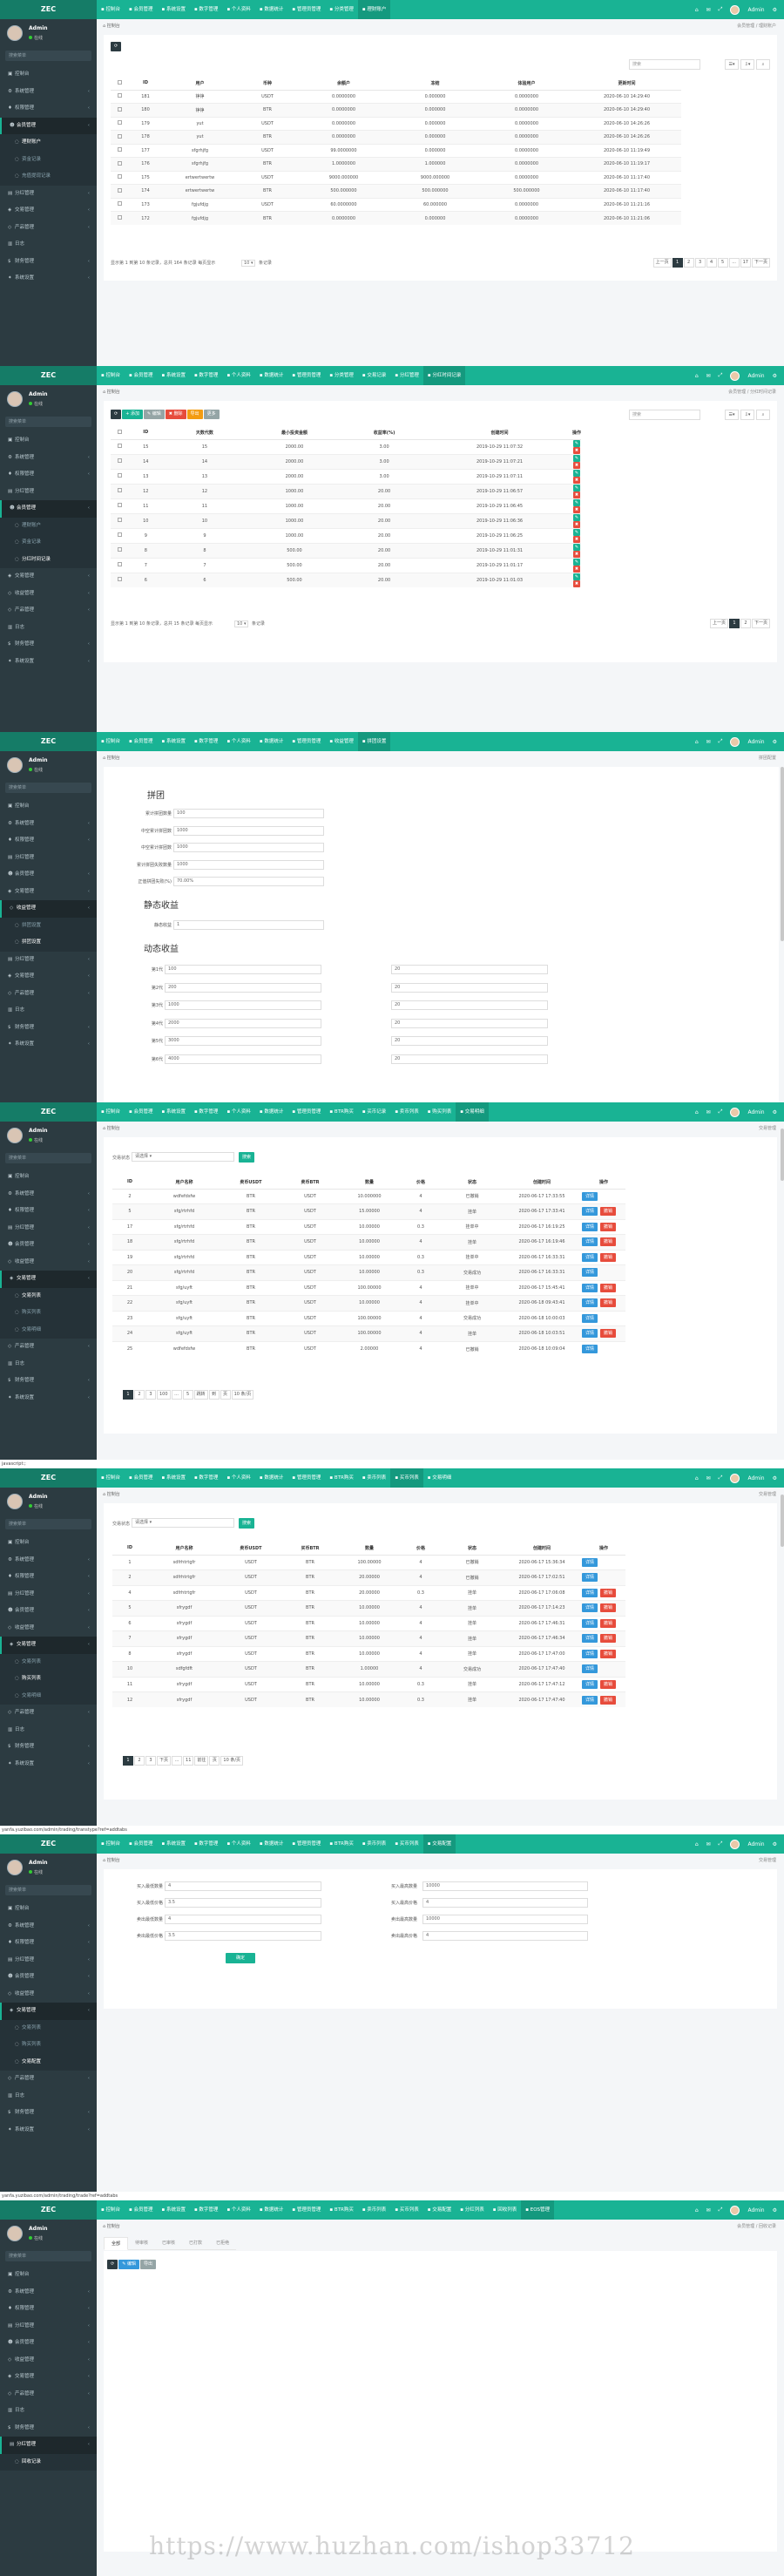 This screenshot has height=2576, width=784. Describe the element at coordinates (247, 1523) in the screenshot. I see `search-button: 搜索` at that location.